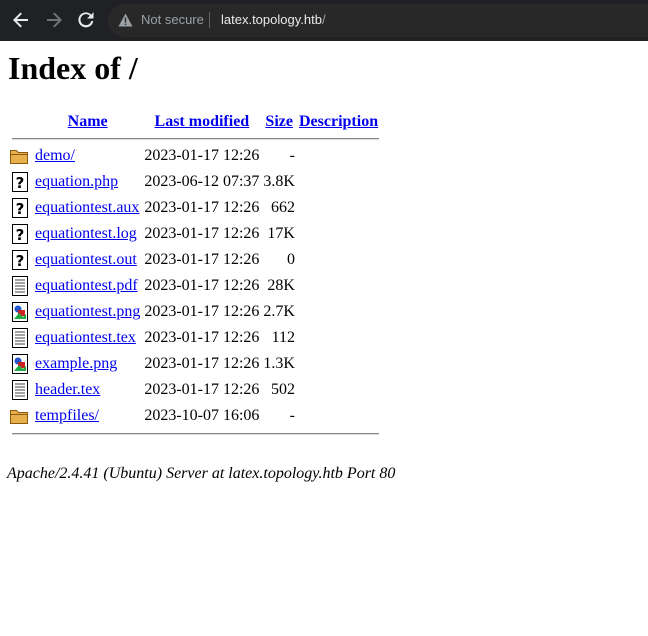 The height and width of the screenshot is (636, 648). What do you see at coordinates (76, 363) in the screenshot?
I see `file-link: example.png` at bounding box center [76, 363].